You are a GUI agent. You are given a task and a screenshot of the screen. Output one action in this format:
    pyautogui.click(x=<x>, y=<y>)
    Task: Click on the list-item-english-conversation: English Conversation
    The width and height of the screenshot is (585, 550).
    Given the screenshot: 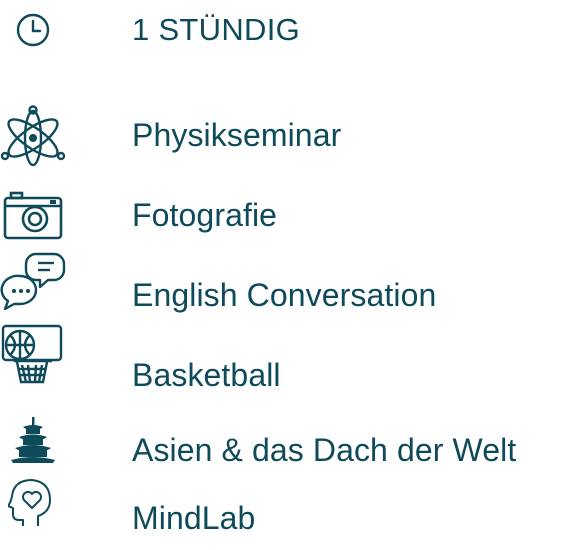 What is the action you would take?
    pyautogui.click(x=292, y=286)
    